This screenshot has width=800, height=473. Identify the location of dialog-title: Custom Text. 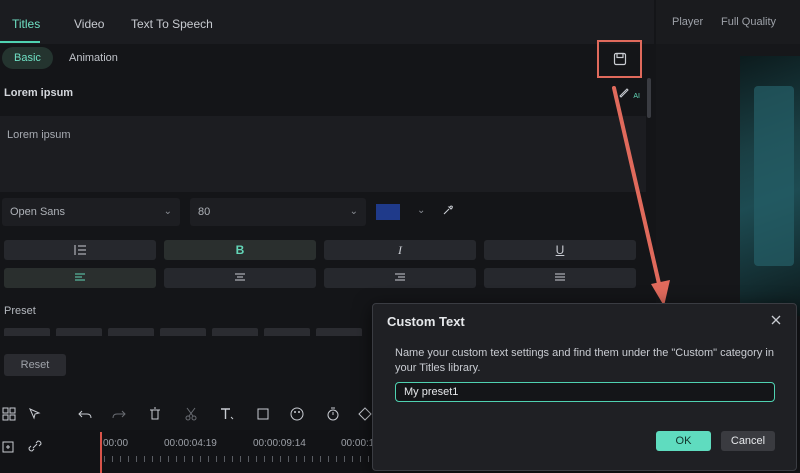
(426, 321).